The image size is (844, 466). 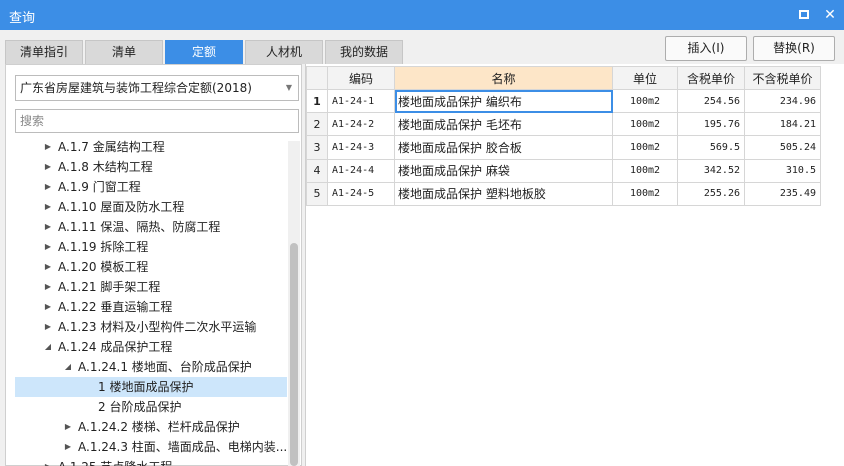 What do you see at coordinates (782, 194) in the screenshot?
I see `cell-price-without-tax: 235.49` at bounding box center [782, 194].